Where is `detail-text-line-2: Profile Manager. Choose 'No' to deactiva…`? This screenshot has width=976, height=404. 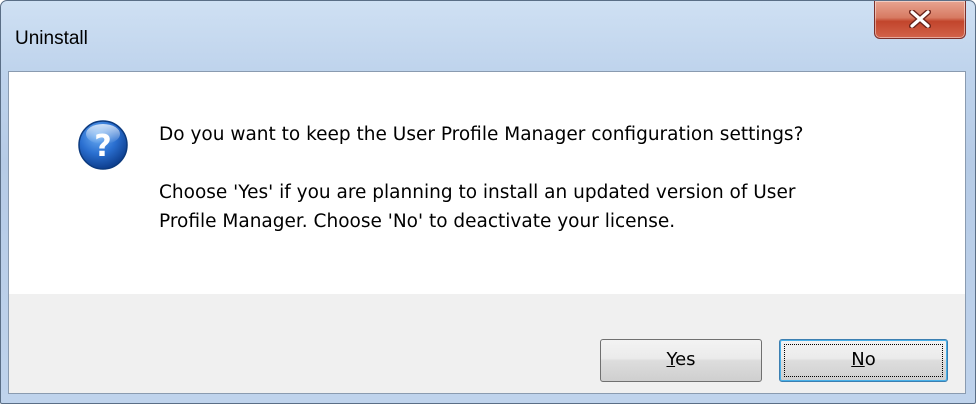 detail-text-line-2: Profile Manager. Choose 'No' to deactiva… is located at coordinates (417, 221).